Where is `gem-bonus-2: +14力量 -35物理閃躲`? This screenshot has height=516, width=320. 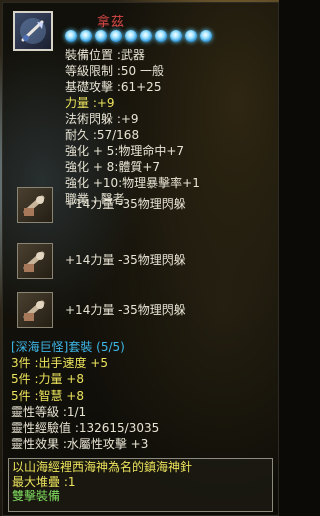
gem-bonus-2: +14力量 -35物理閃躲 is located at coordinates (125, 260).